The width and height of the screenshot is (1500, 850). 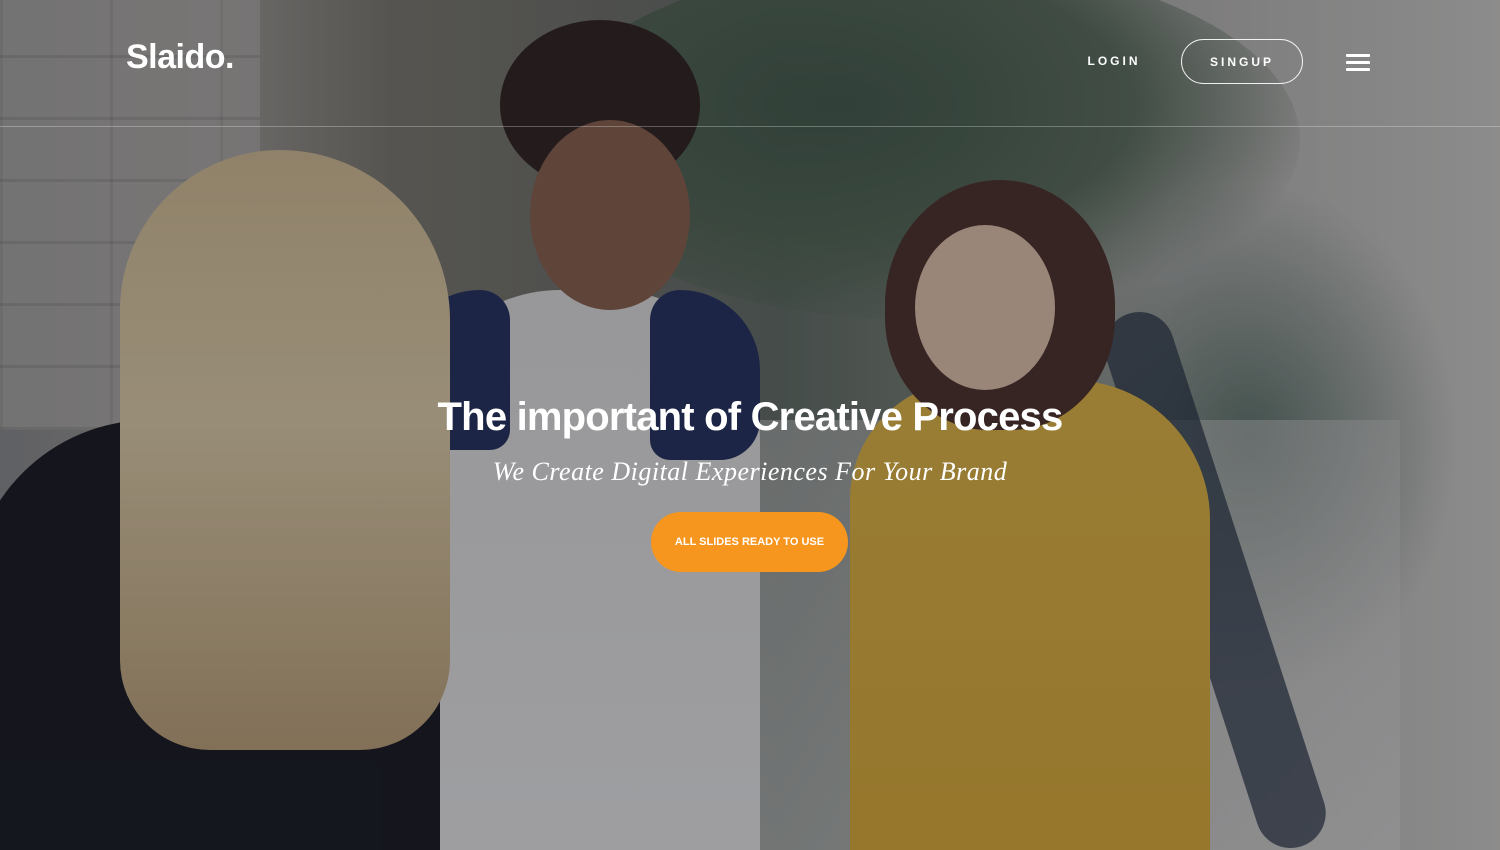 What do you see at coordinates (750, 417) in the screenshot?
I see `hero-title: The important of Creative Process` at bounding box center [750, 417].